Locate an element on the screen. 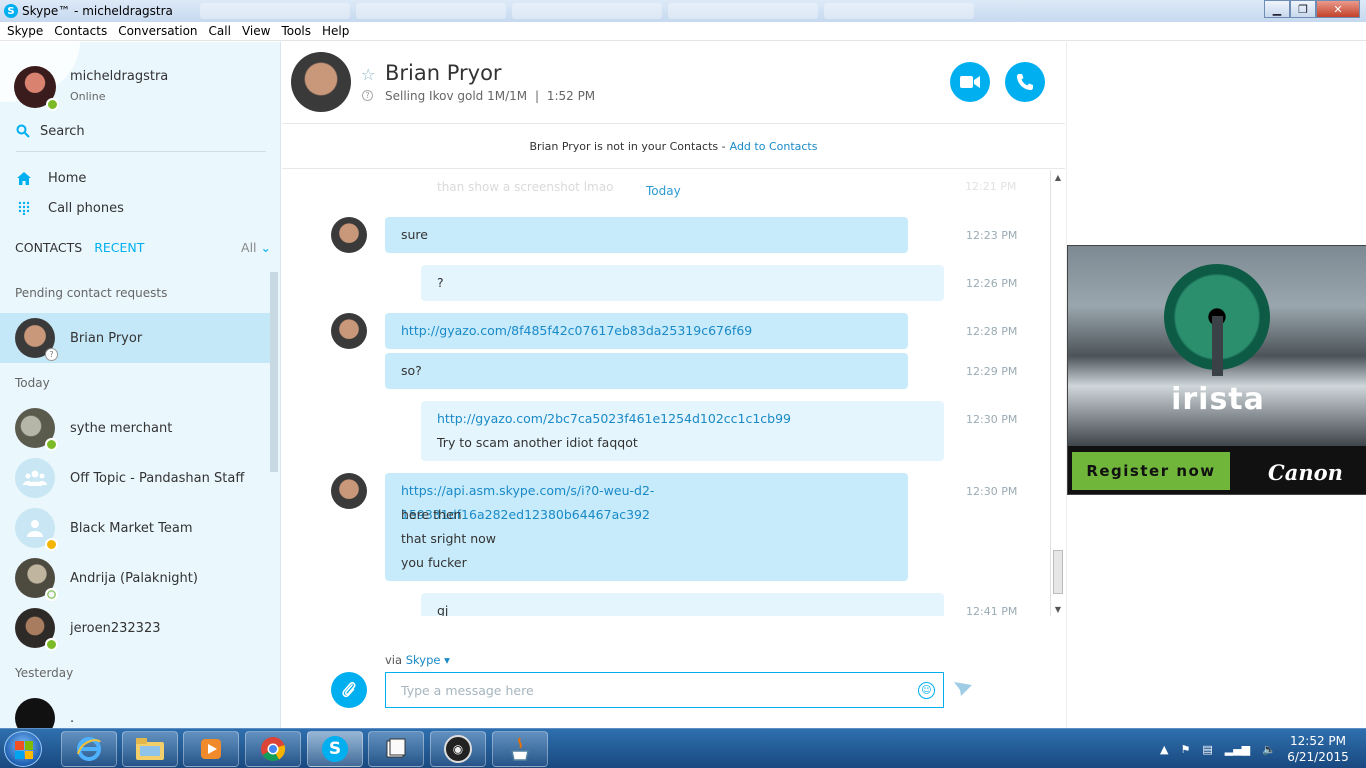  contact-mood: Selling Ikov gold 1M/1M | 1:52 PM is located at coordinates (490, 96).